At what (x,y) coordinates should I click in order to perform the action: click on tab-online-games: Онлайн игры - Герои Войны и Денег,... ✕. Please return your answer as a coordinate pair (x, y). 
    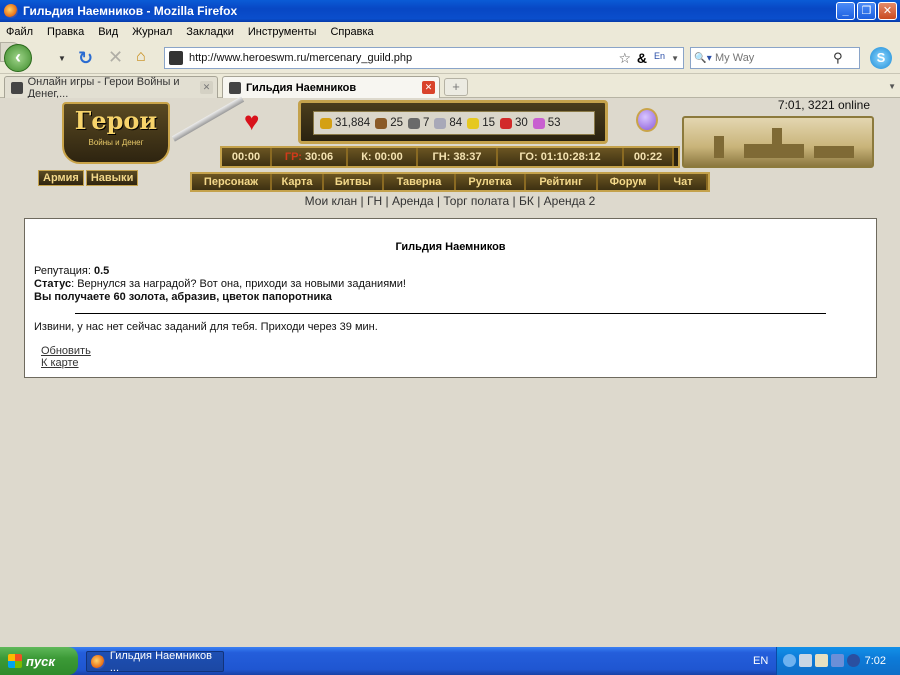
    Looking at the image, I should click on (111, 87).